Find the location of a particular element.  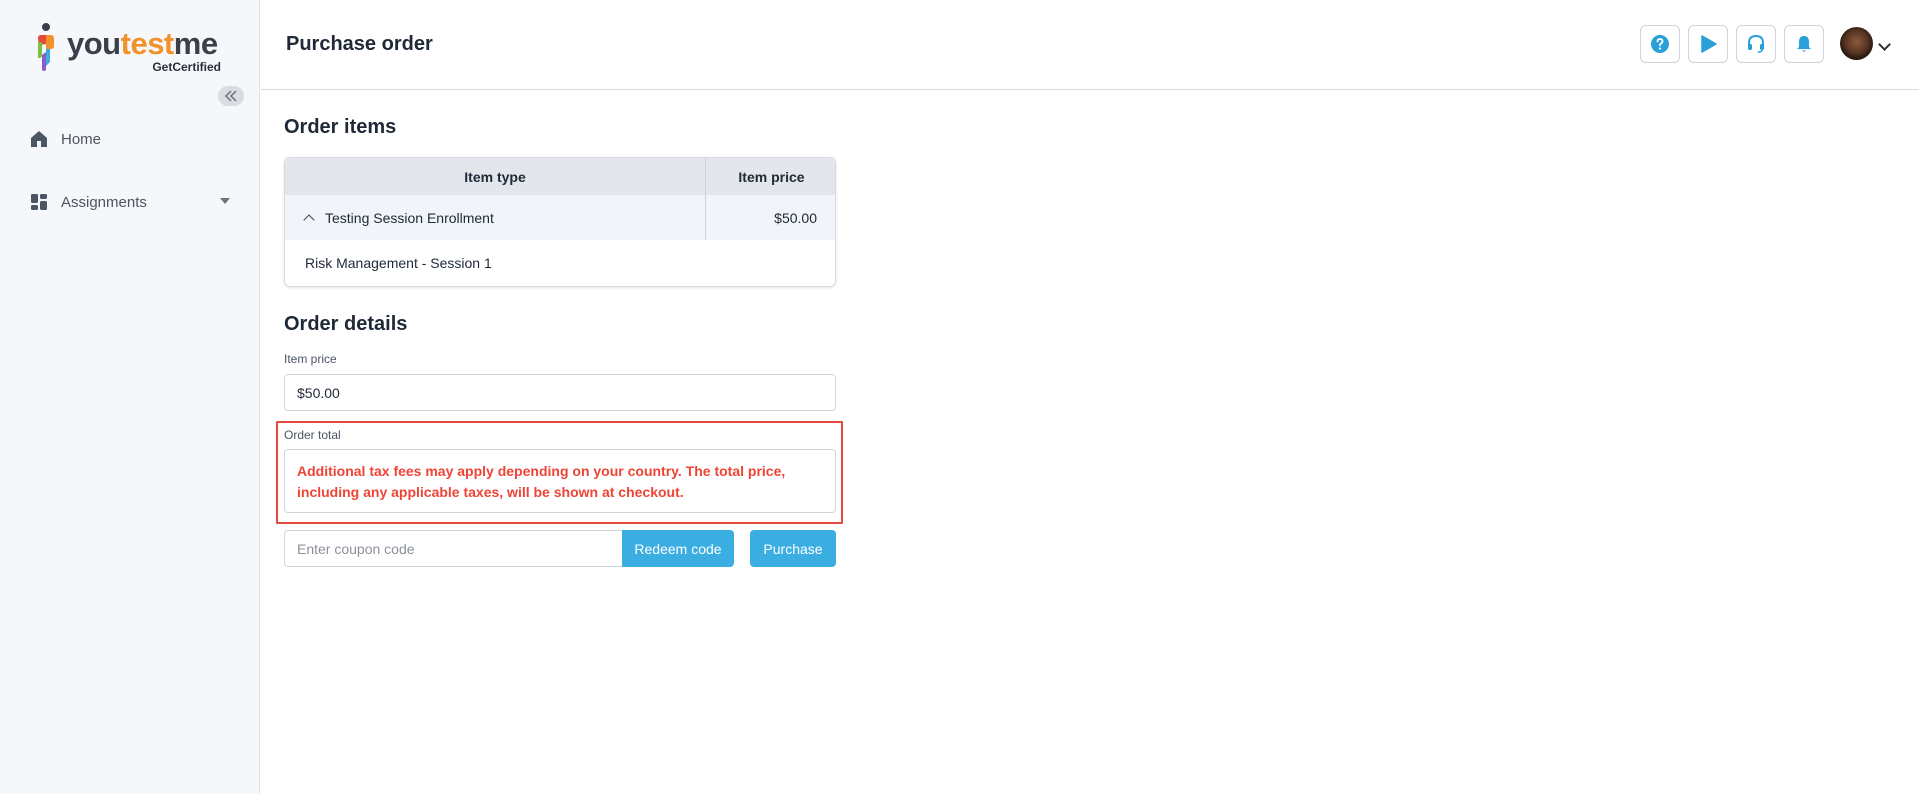

play-tutorial-button is located at coordinates (1708, 44).